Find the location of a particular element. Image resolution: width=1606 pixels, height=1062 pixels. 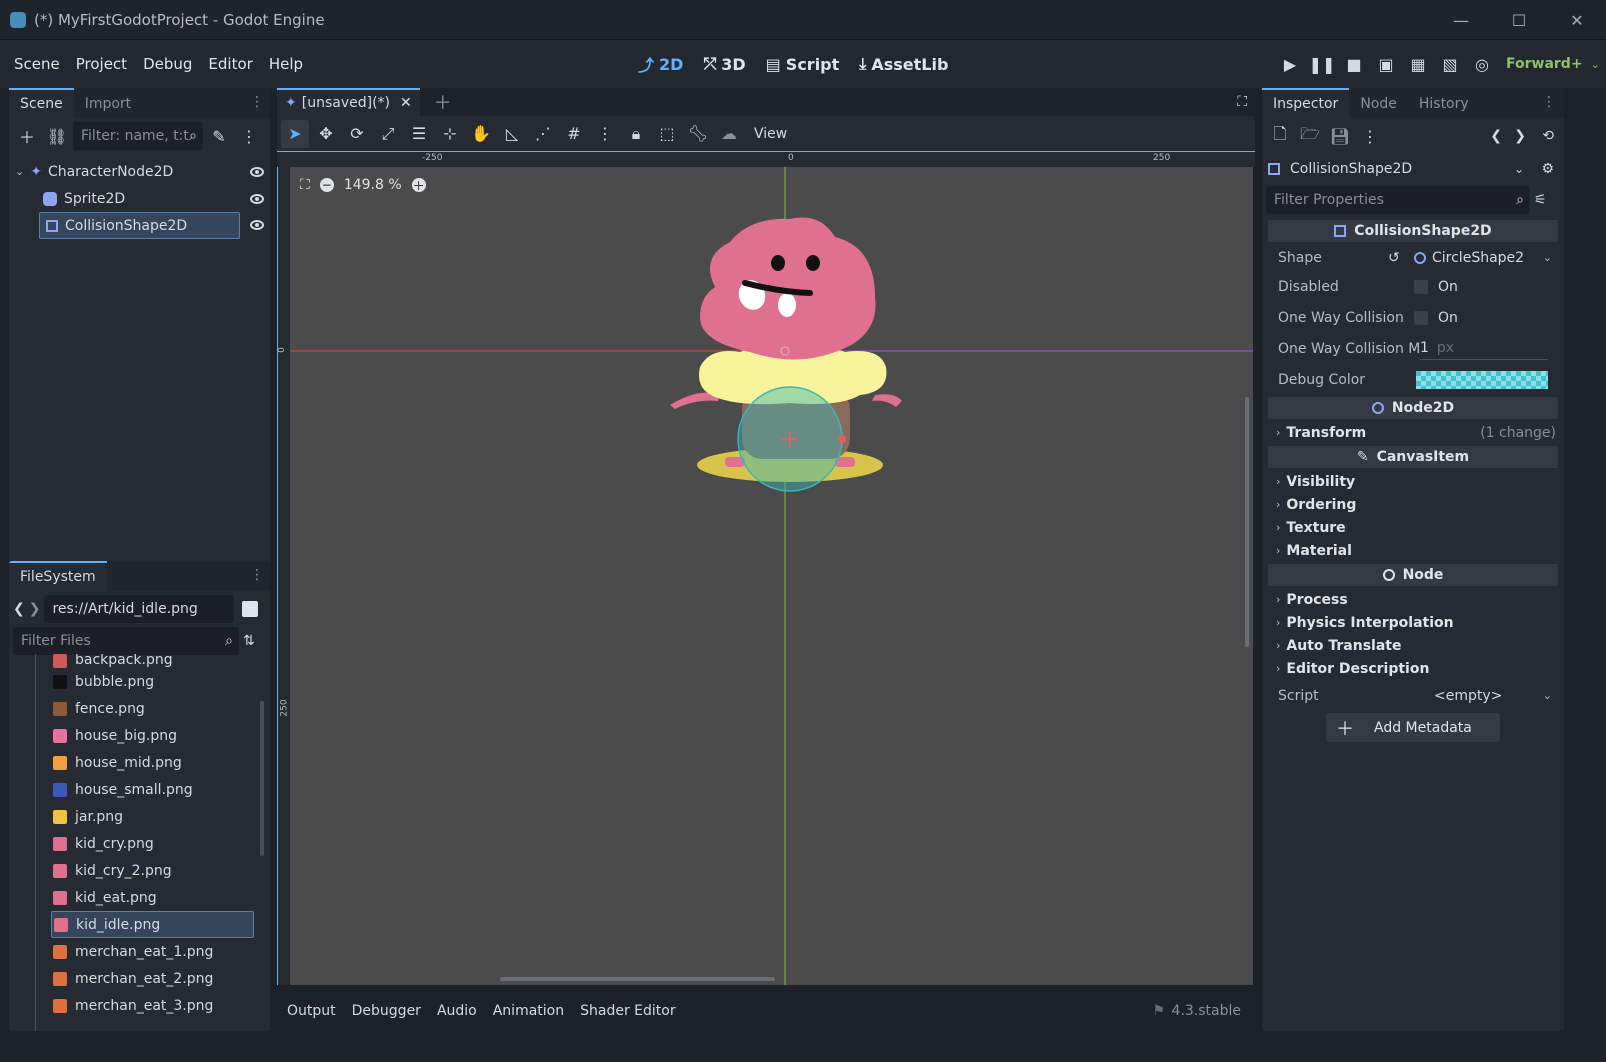

distraction-free-icon: ⛶ is located at coordinates (1242, 102).